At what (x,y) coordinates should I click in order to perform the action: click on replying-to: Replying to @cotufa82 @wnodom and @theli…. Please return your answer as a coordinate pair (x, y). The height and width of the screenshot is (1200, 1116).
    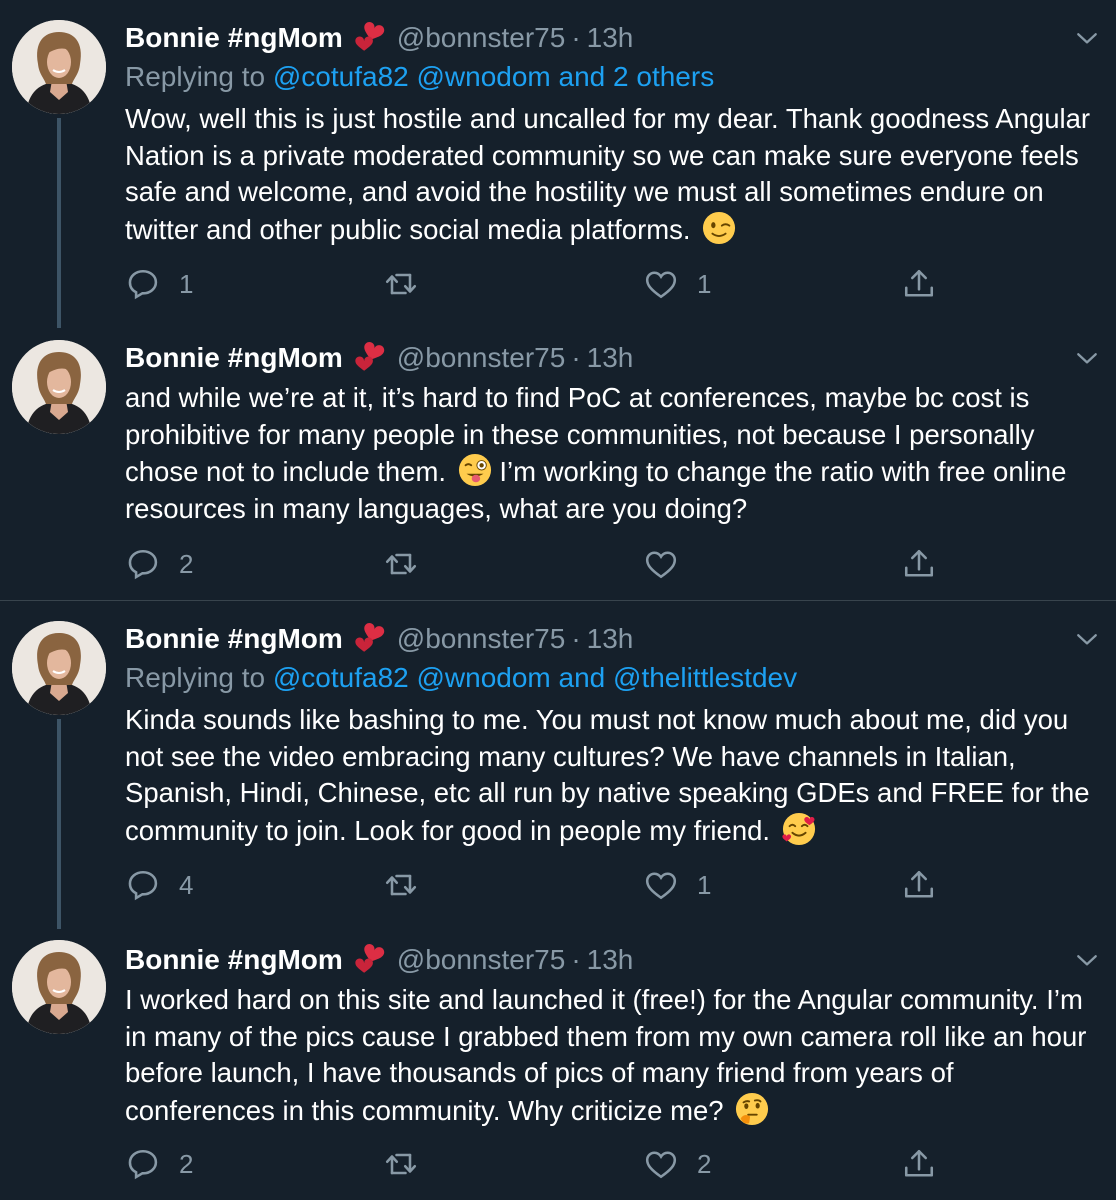
    Looking at the image, I should click on (461, 678).